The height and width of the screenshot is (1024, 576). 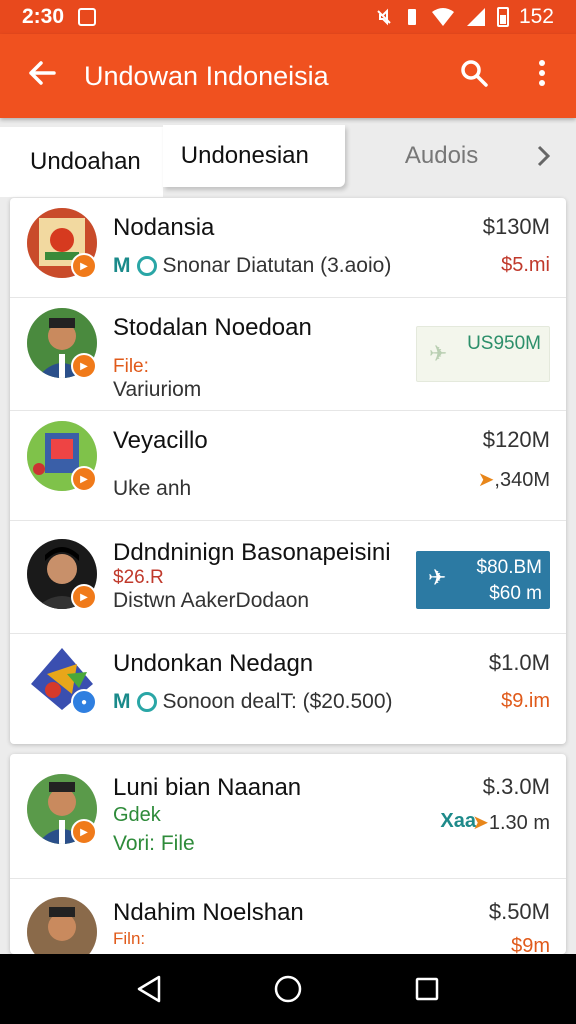 I want to click on chevron-right-icon, so click(x=543, y=156).